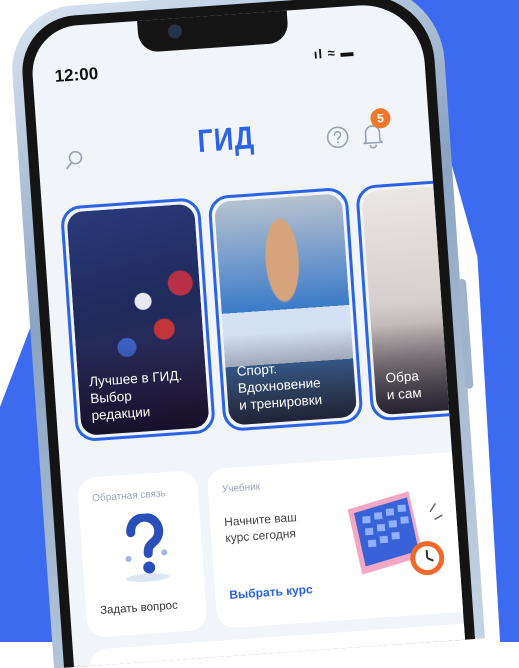  Describe the element at coordinates (285, 309) in the screenshot. I see `story-card-sport: Спорт. Вдохновение и тренировки` at that location.